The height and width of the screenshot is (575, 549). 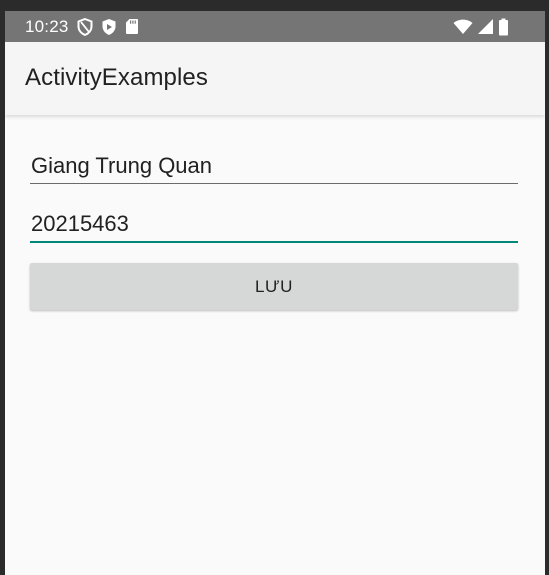 I want to click on cell-signal-icon, so click(x=485, y=26).